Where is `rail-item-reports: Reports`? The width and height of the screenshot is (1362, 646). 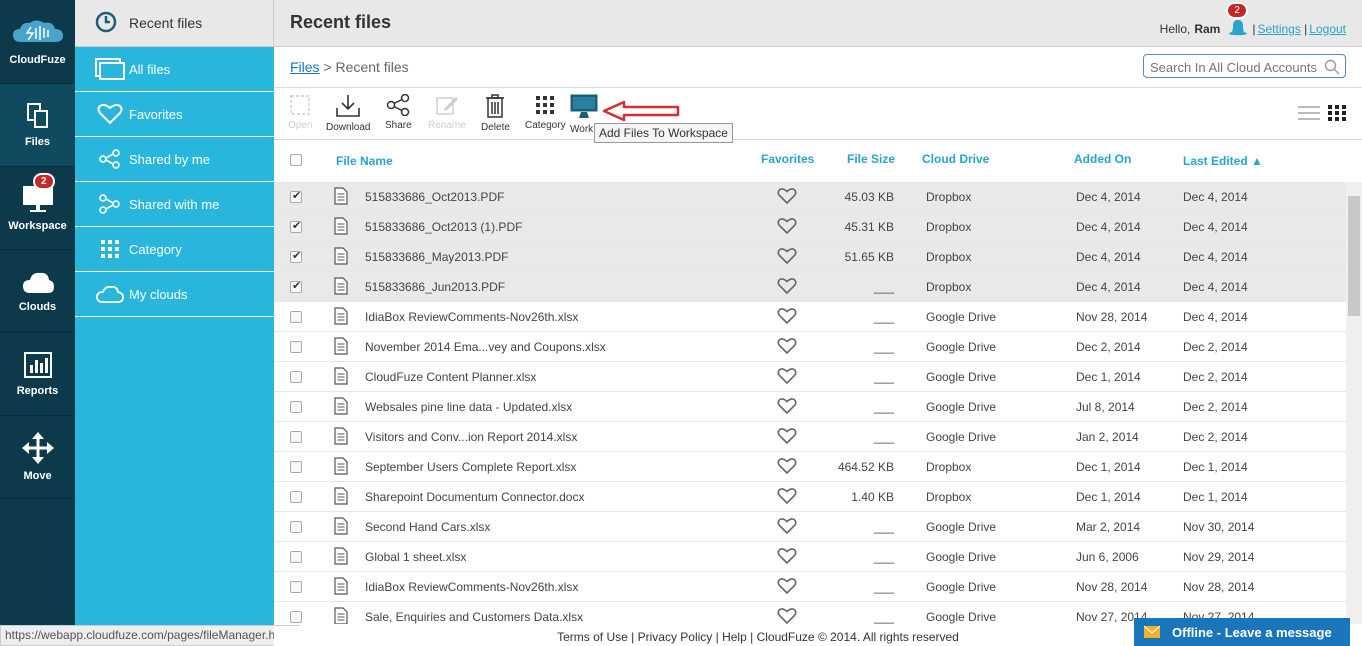 rail-item-reports: Reports is located at coordinates (37, 374).